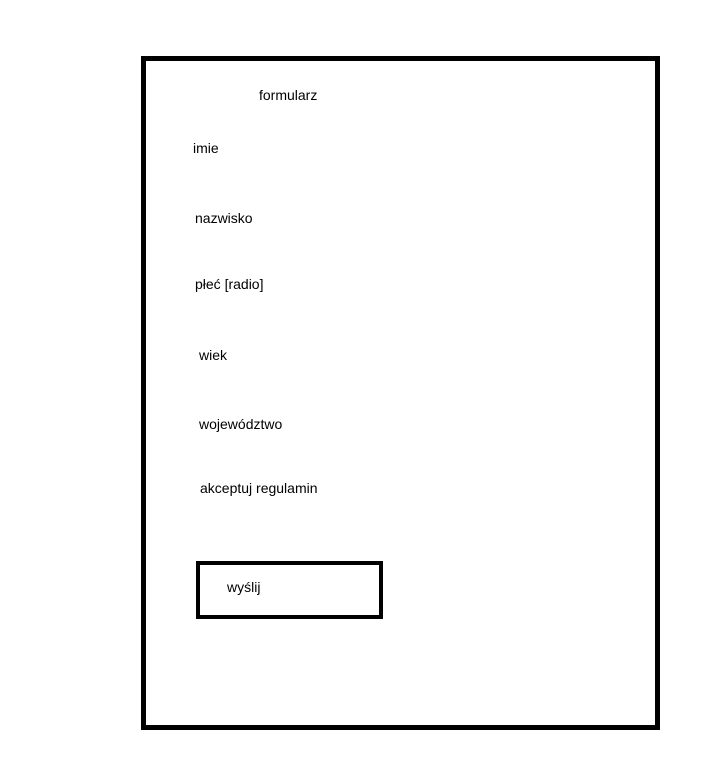 This screenshot has height=764, width=721. I want to click on field-nazwisko-label: nazwisko, so click(224, 218).